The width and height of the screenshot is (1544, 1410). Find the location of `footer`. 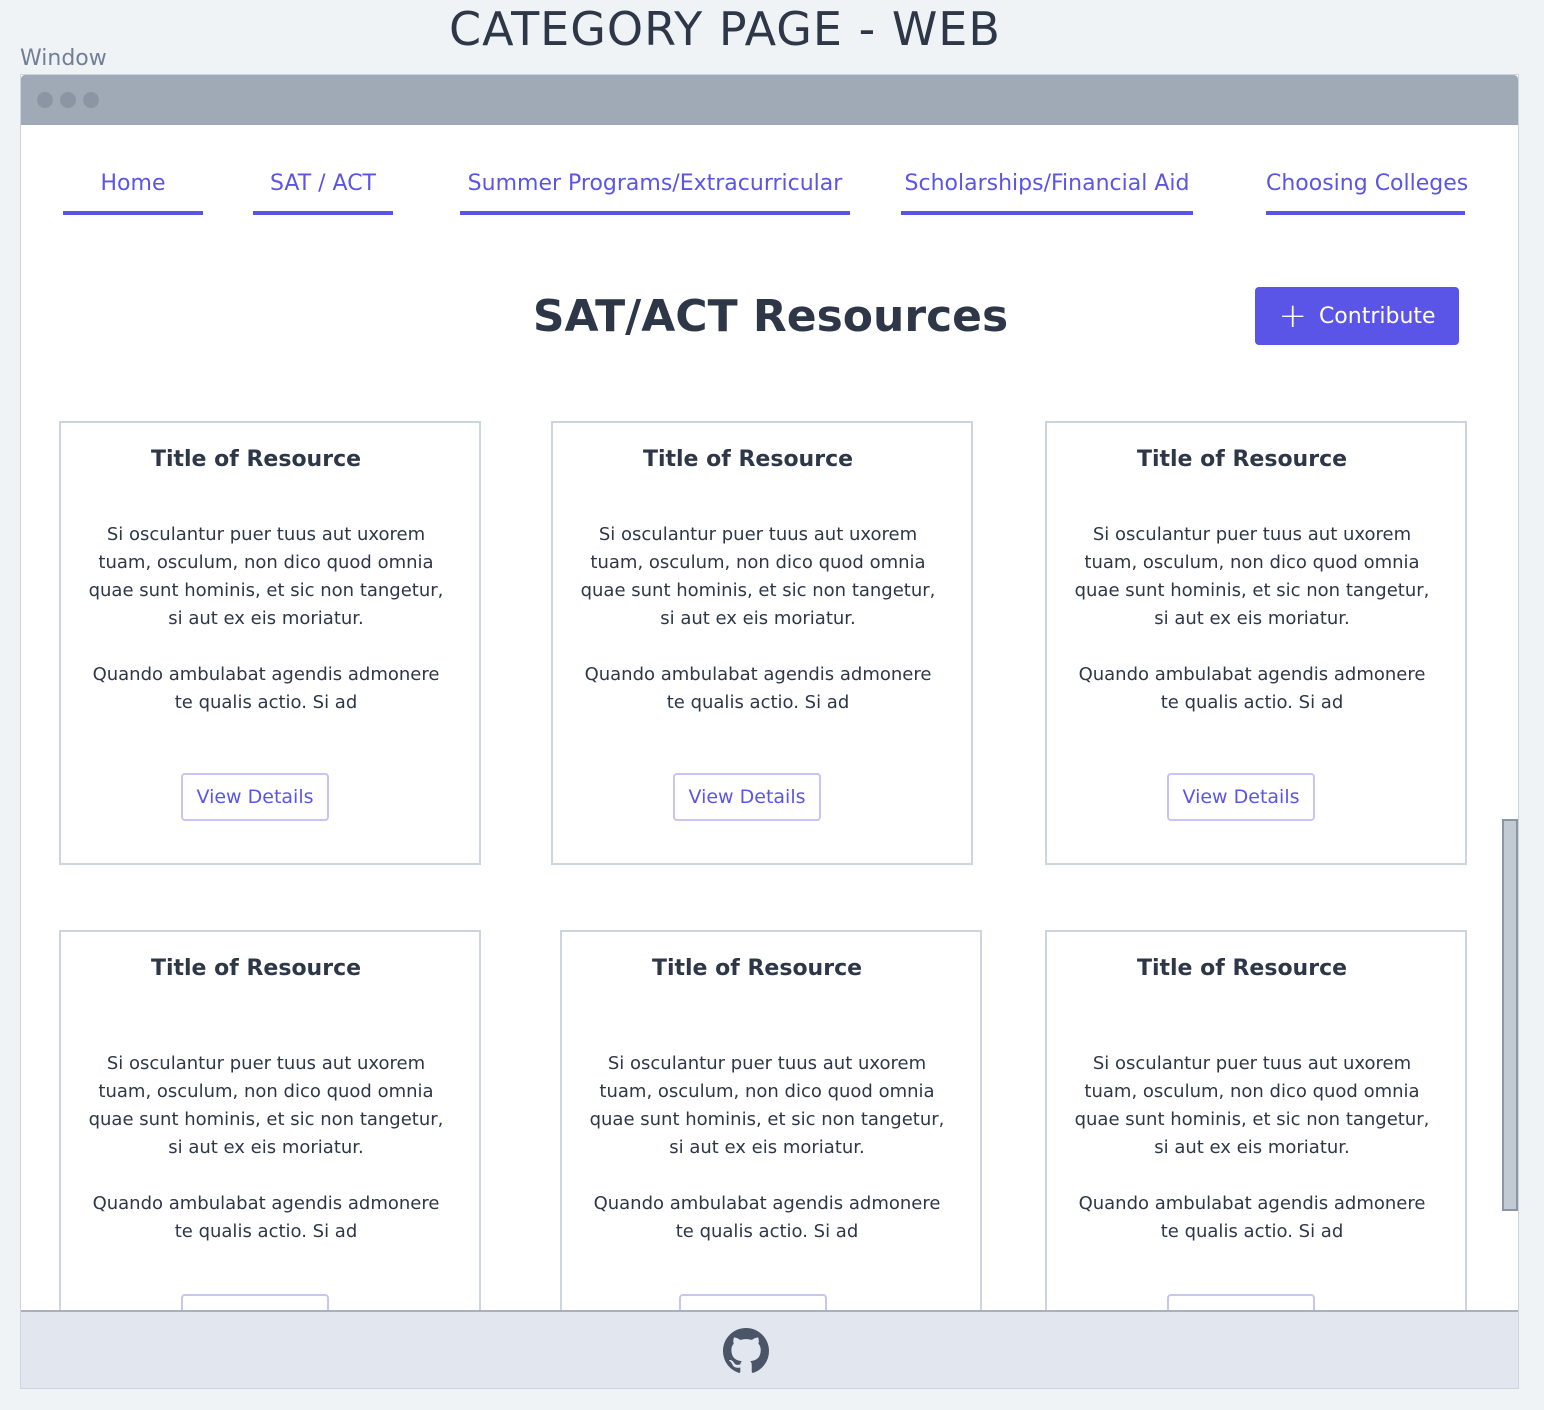

footer is located at coordinates (769, 1349).